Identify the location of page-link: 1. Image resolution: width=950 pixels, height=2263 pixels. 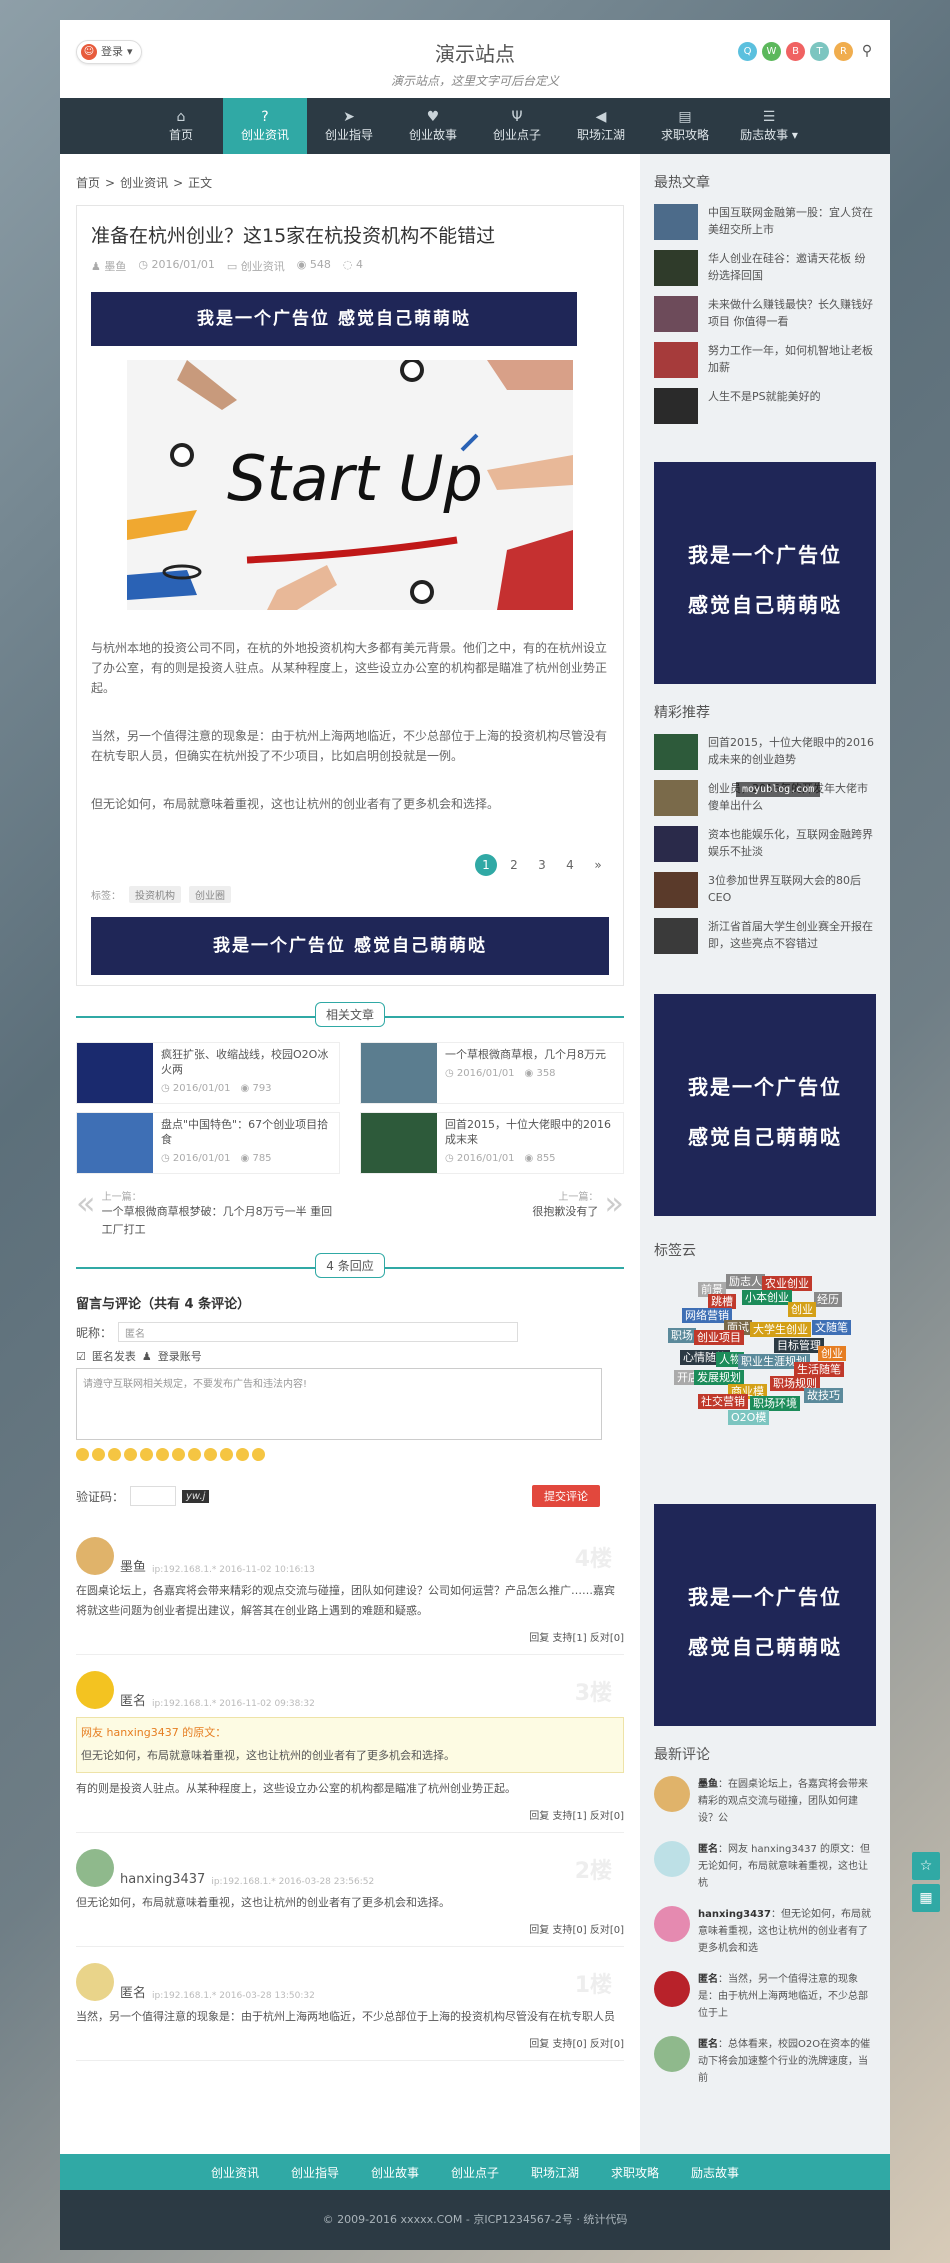
(486, 865).